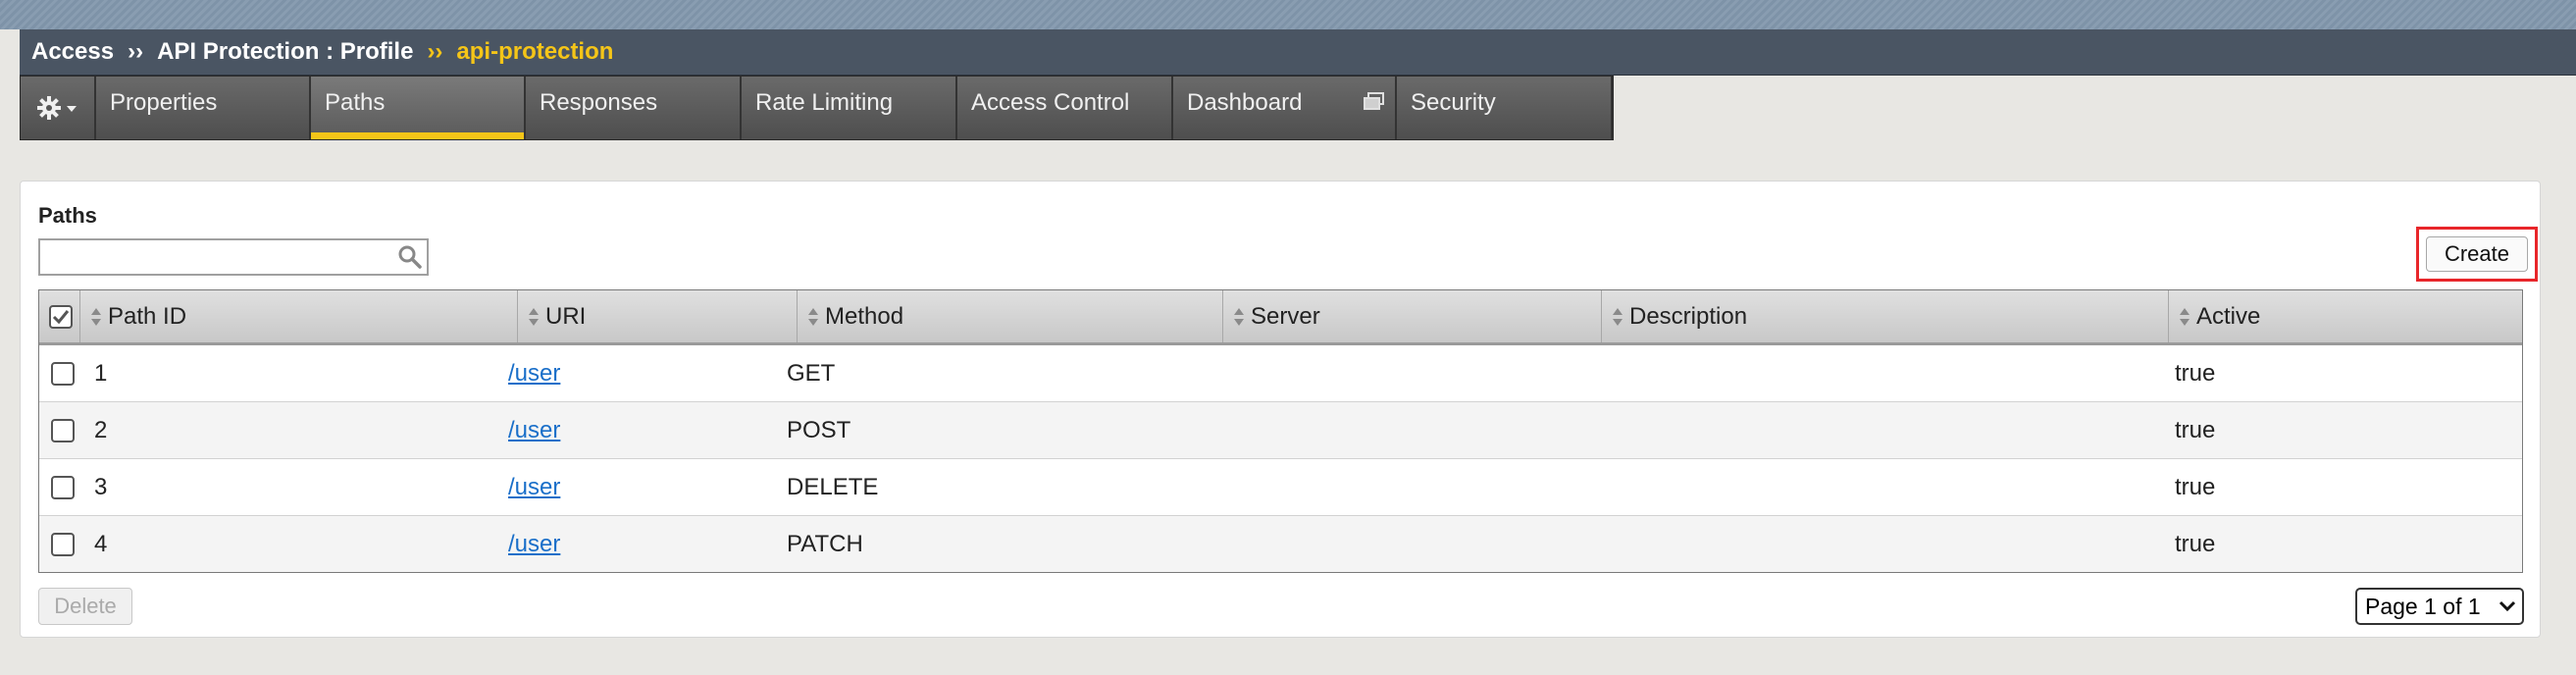 This screenshot has height=675, width=2576. Describe the element at coordinates (101, 486) in the screenshot. I see `cell-path-id: 3` at that location.